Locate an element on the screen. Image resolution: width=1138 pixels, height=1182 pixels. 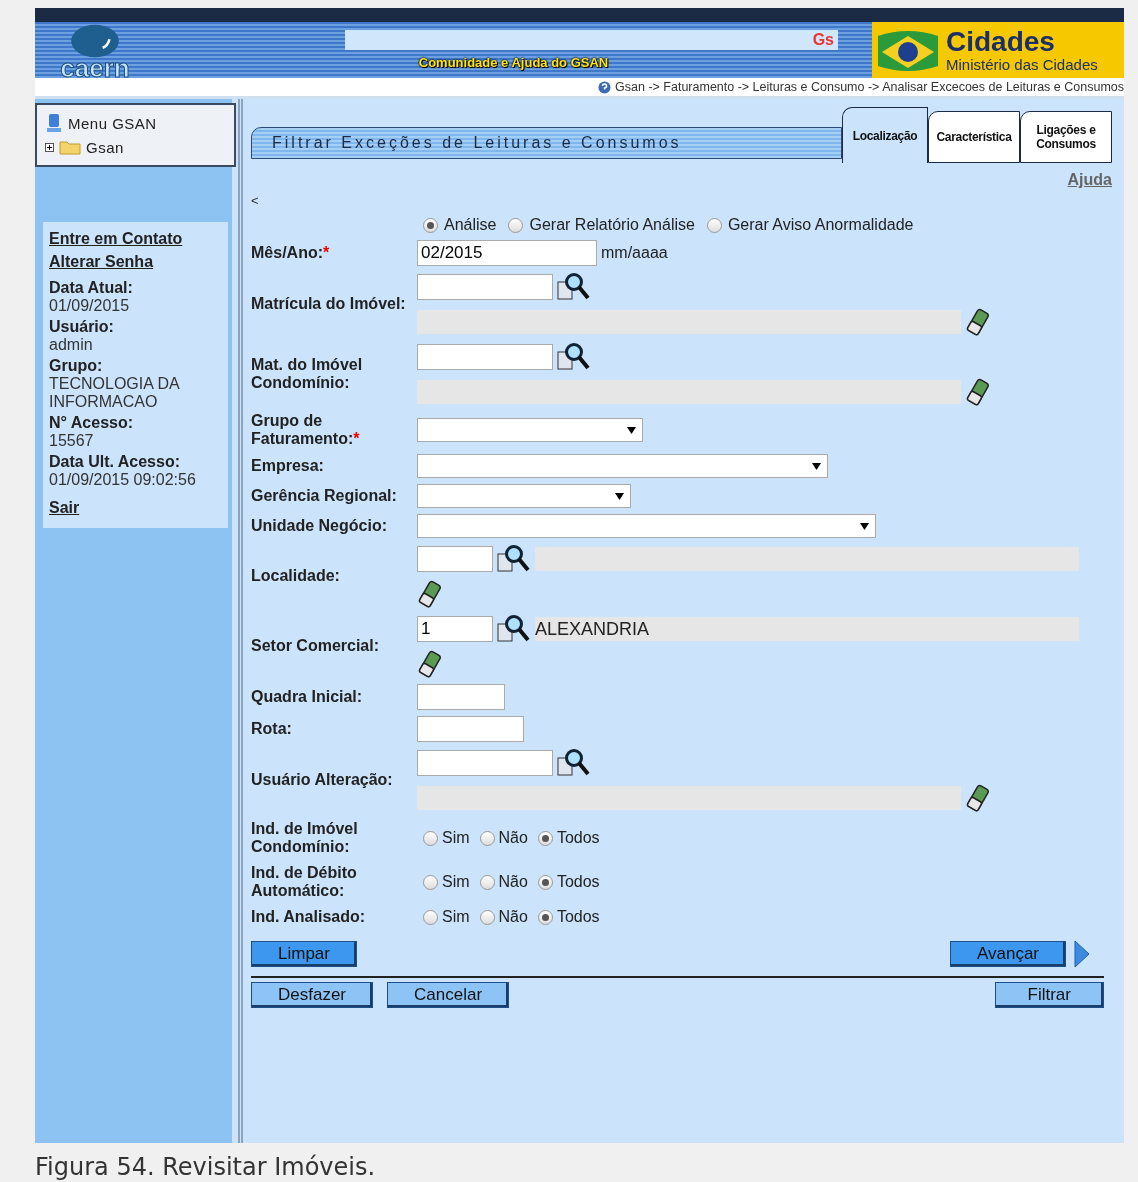
figure-caption: Figura 54. Revisitar Imóveis. is located at coordinates (206, 1167).